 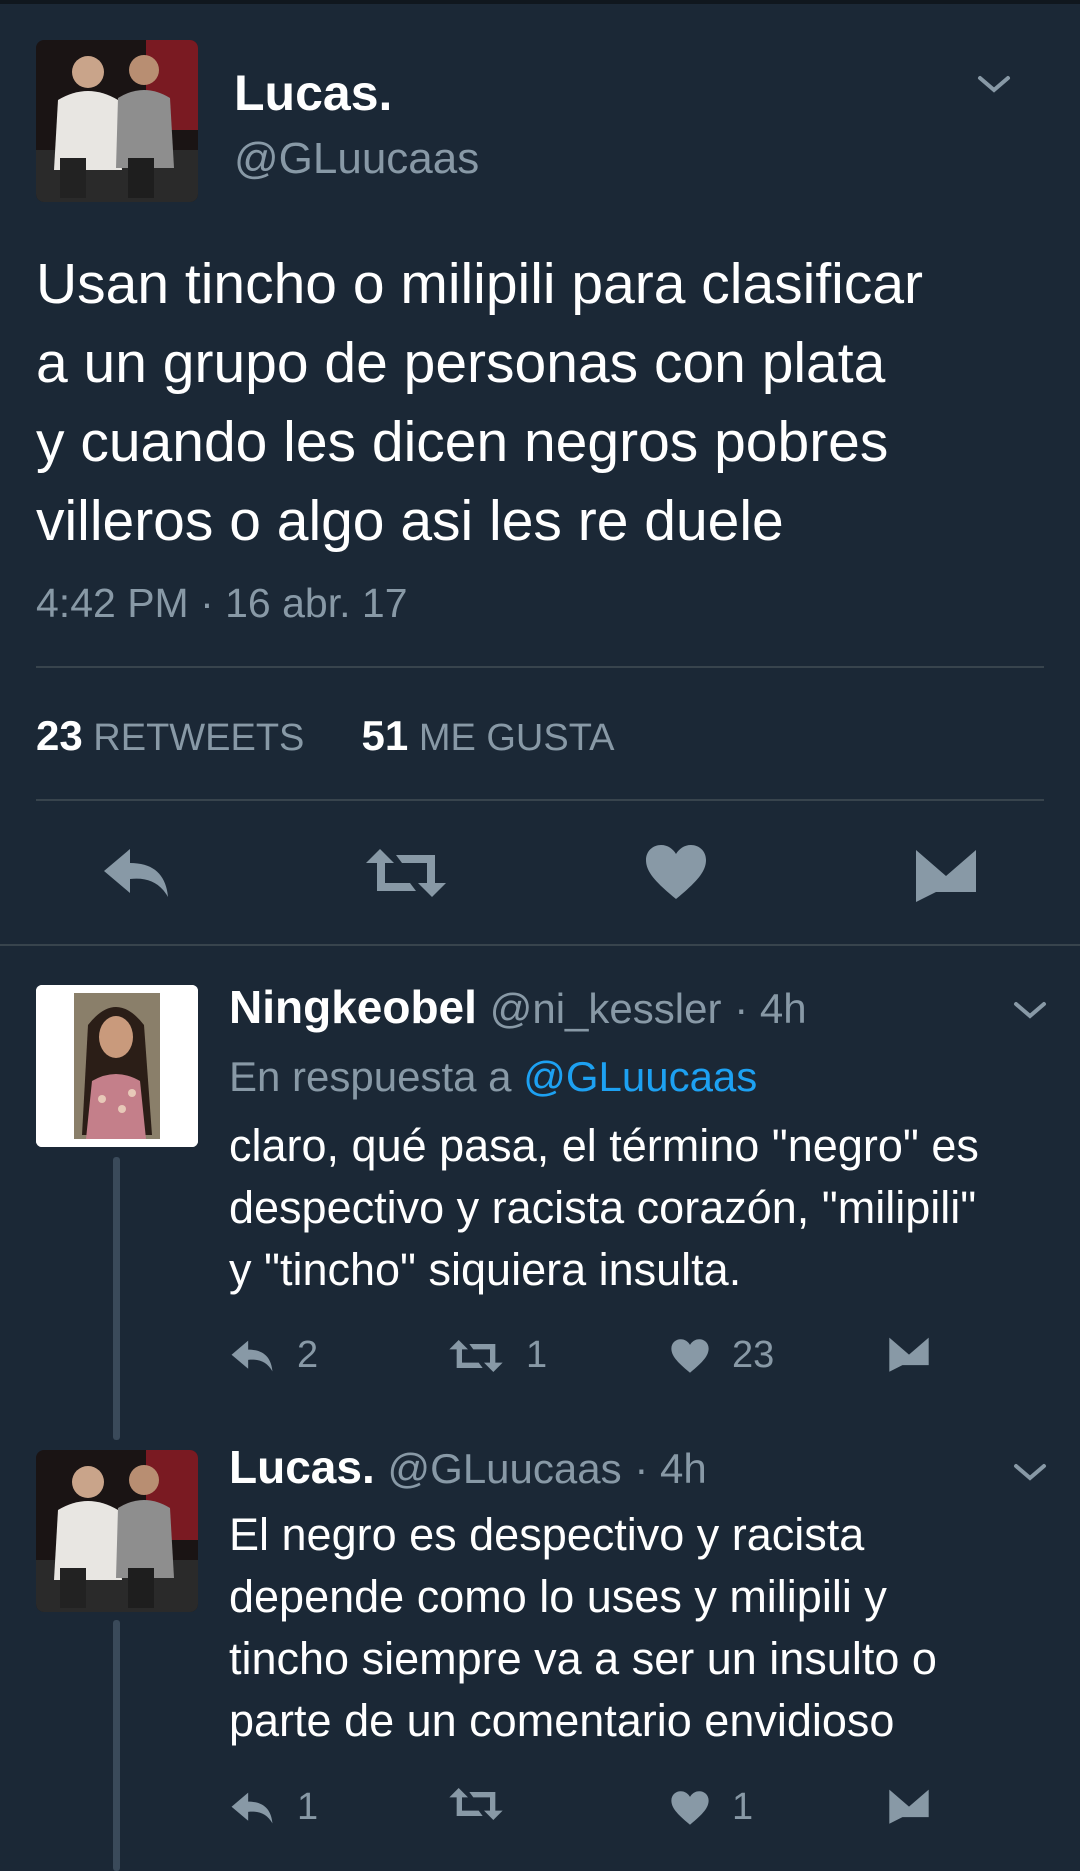 I want to click on retweet-count: 1, so click(x=537, y=1355).